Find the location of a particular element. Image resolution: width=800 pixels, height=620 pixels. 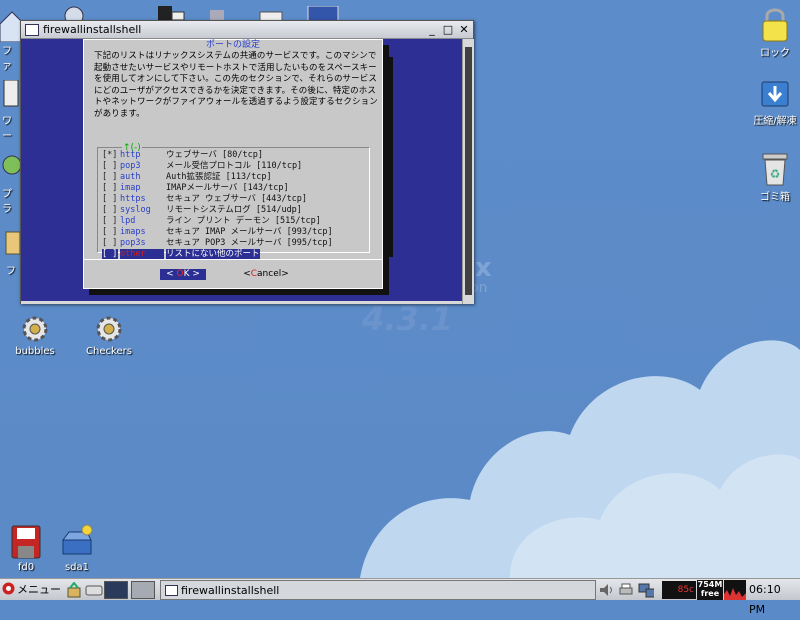

desktop-icon-home: ファ is located at coordinates (11, 40).